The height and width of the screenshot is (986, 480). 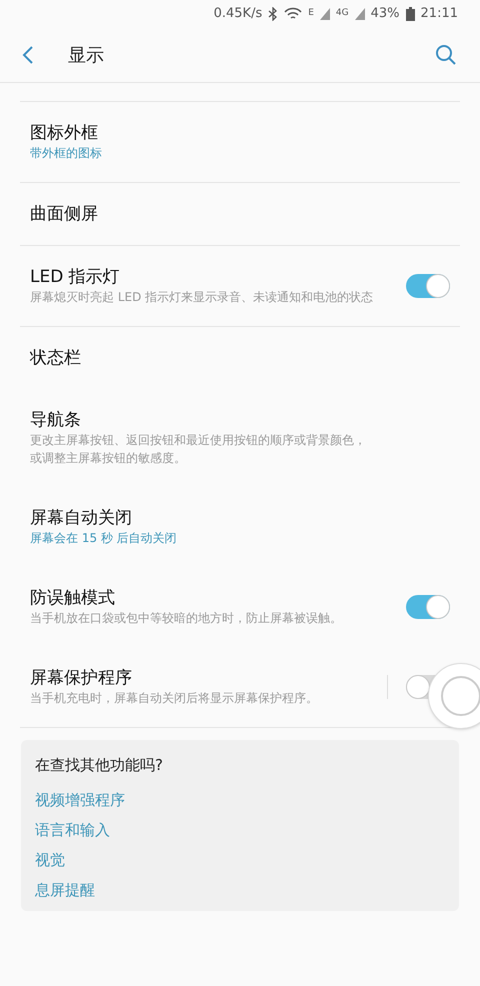 I want to click on setting-title: 图标外框, so click(x=64, y=133).